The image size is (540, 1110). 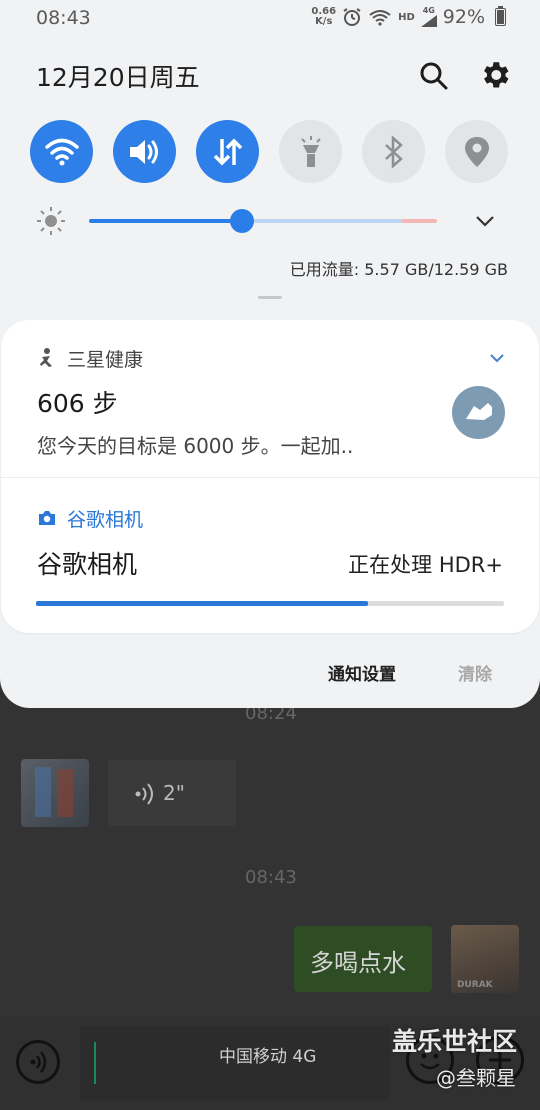 I want to click on gear-icon, so click(x=496, y=75).